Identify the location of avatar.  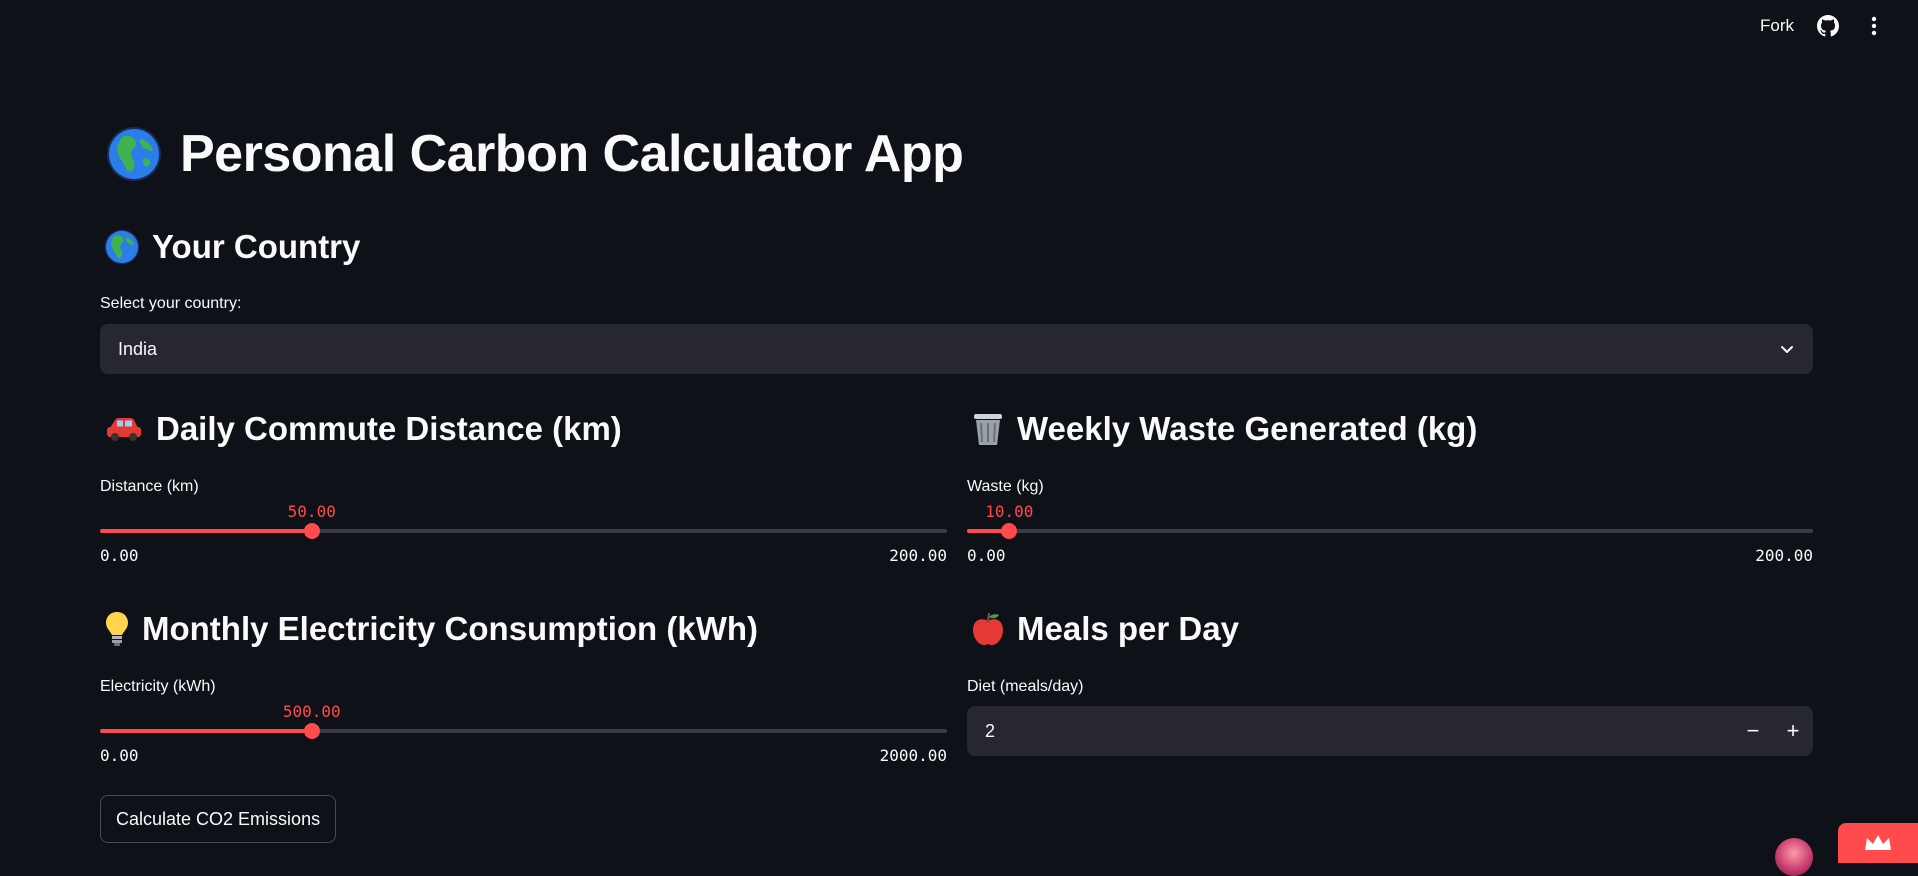
(1794, 857).